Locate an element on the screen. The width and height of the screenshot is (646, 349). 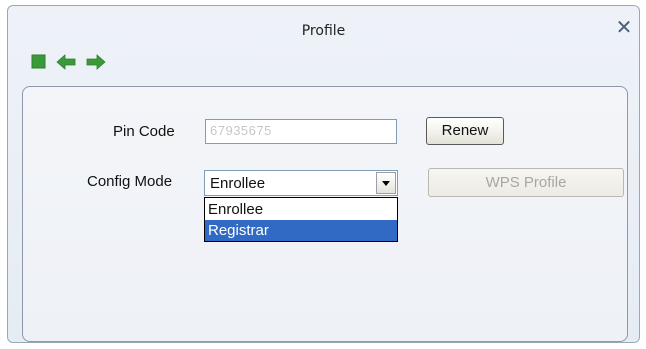
option-registrar: Registrar is located at coordinates (301, 230).